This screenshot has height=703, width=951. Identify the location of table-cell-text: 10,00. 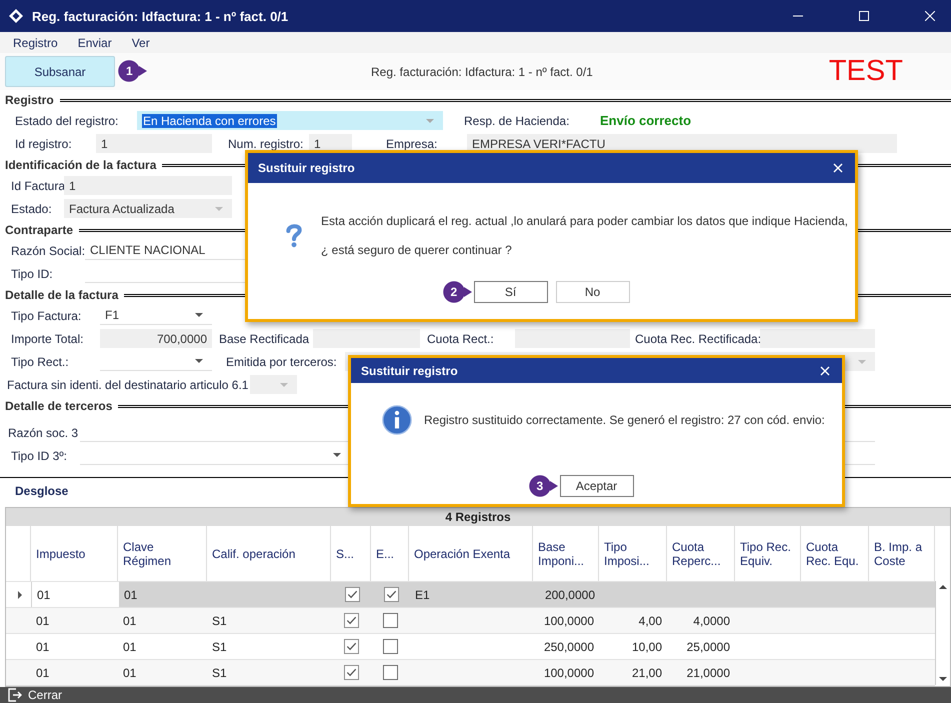
(646, 647).